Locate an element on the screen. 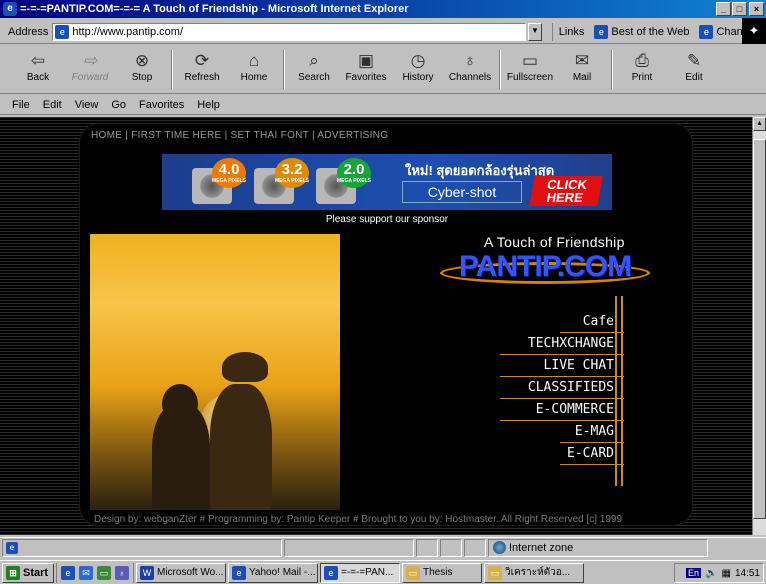 The width and height of the screenshot is (766, 584). nav-cafe: Cafe is located at coordinates (562, 323).